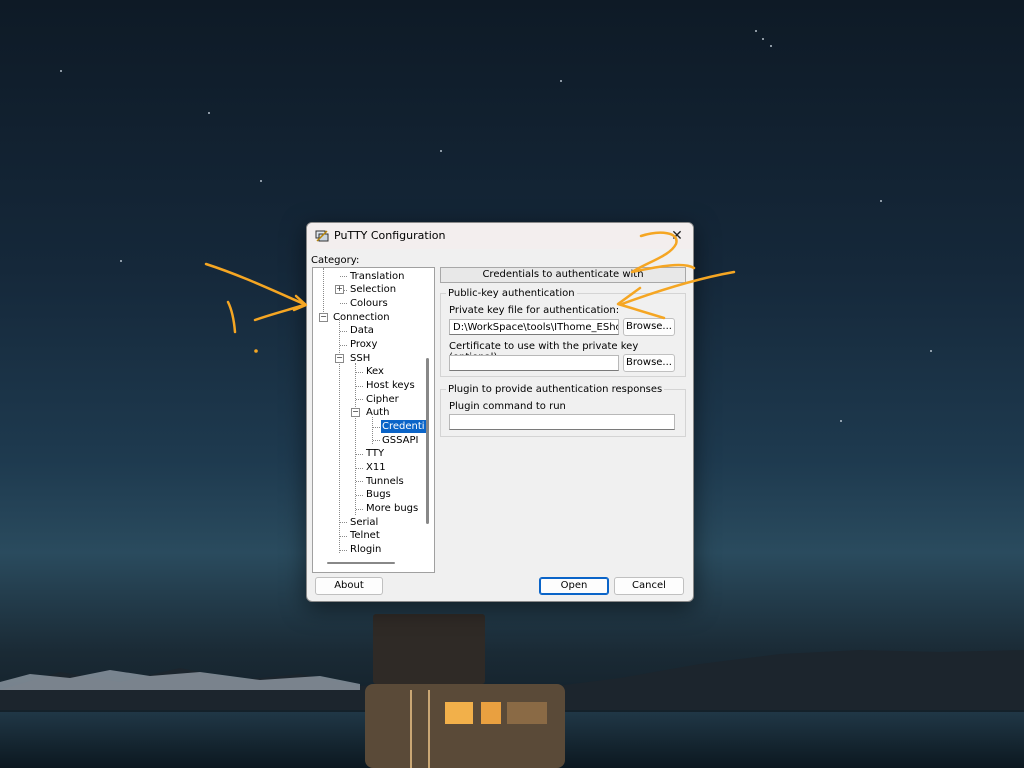 The width and height of the screenshot is (1024, 768). I want to click on collapse-auth-icon: −, so click(355, 412).